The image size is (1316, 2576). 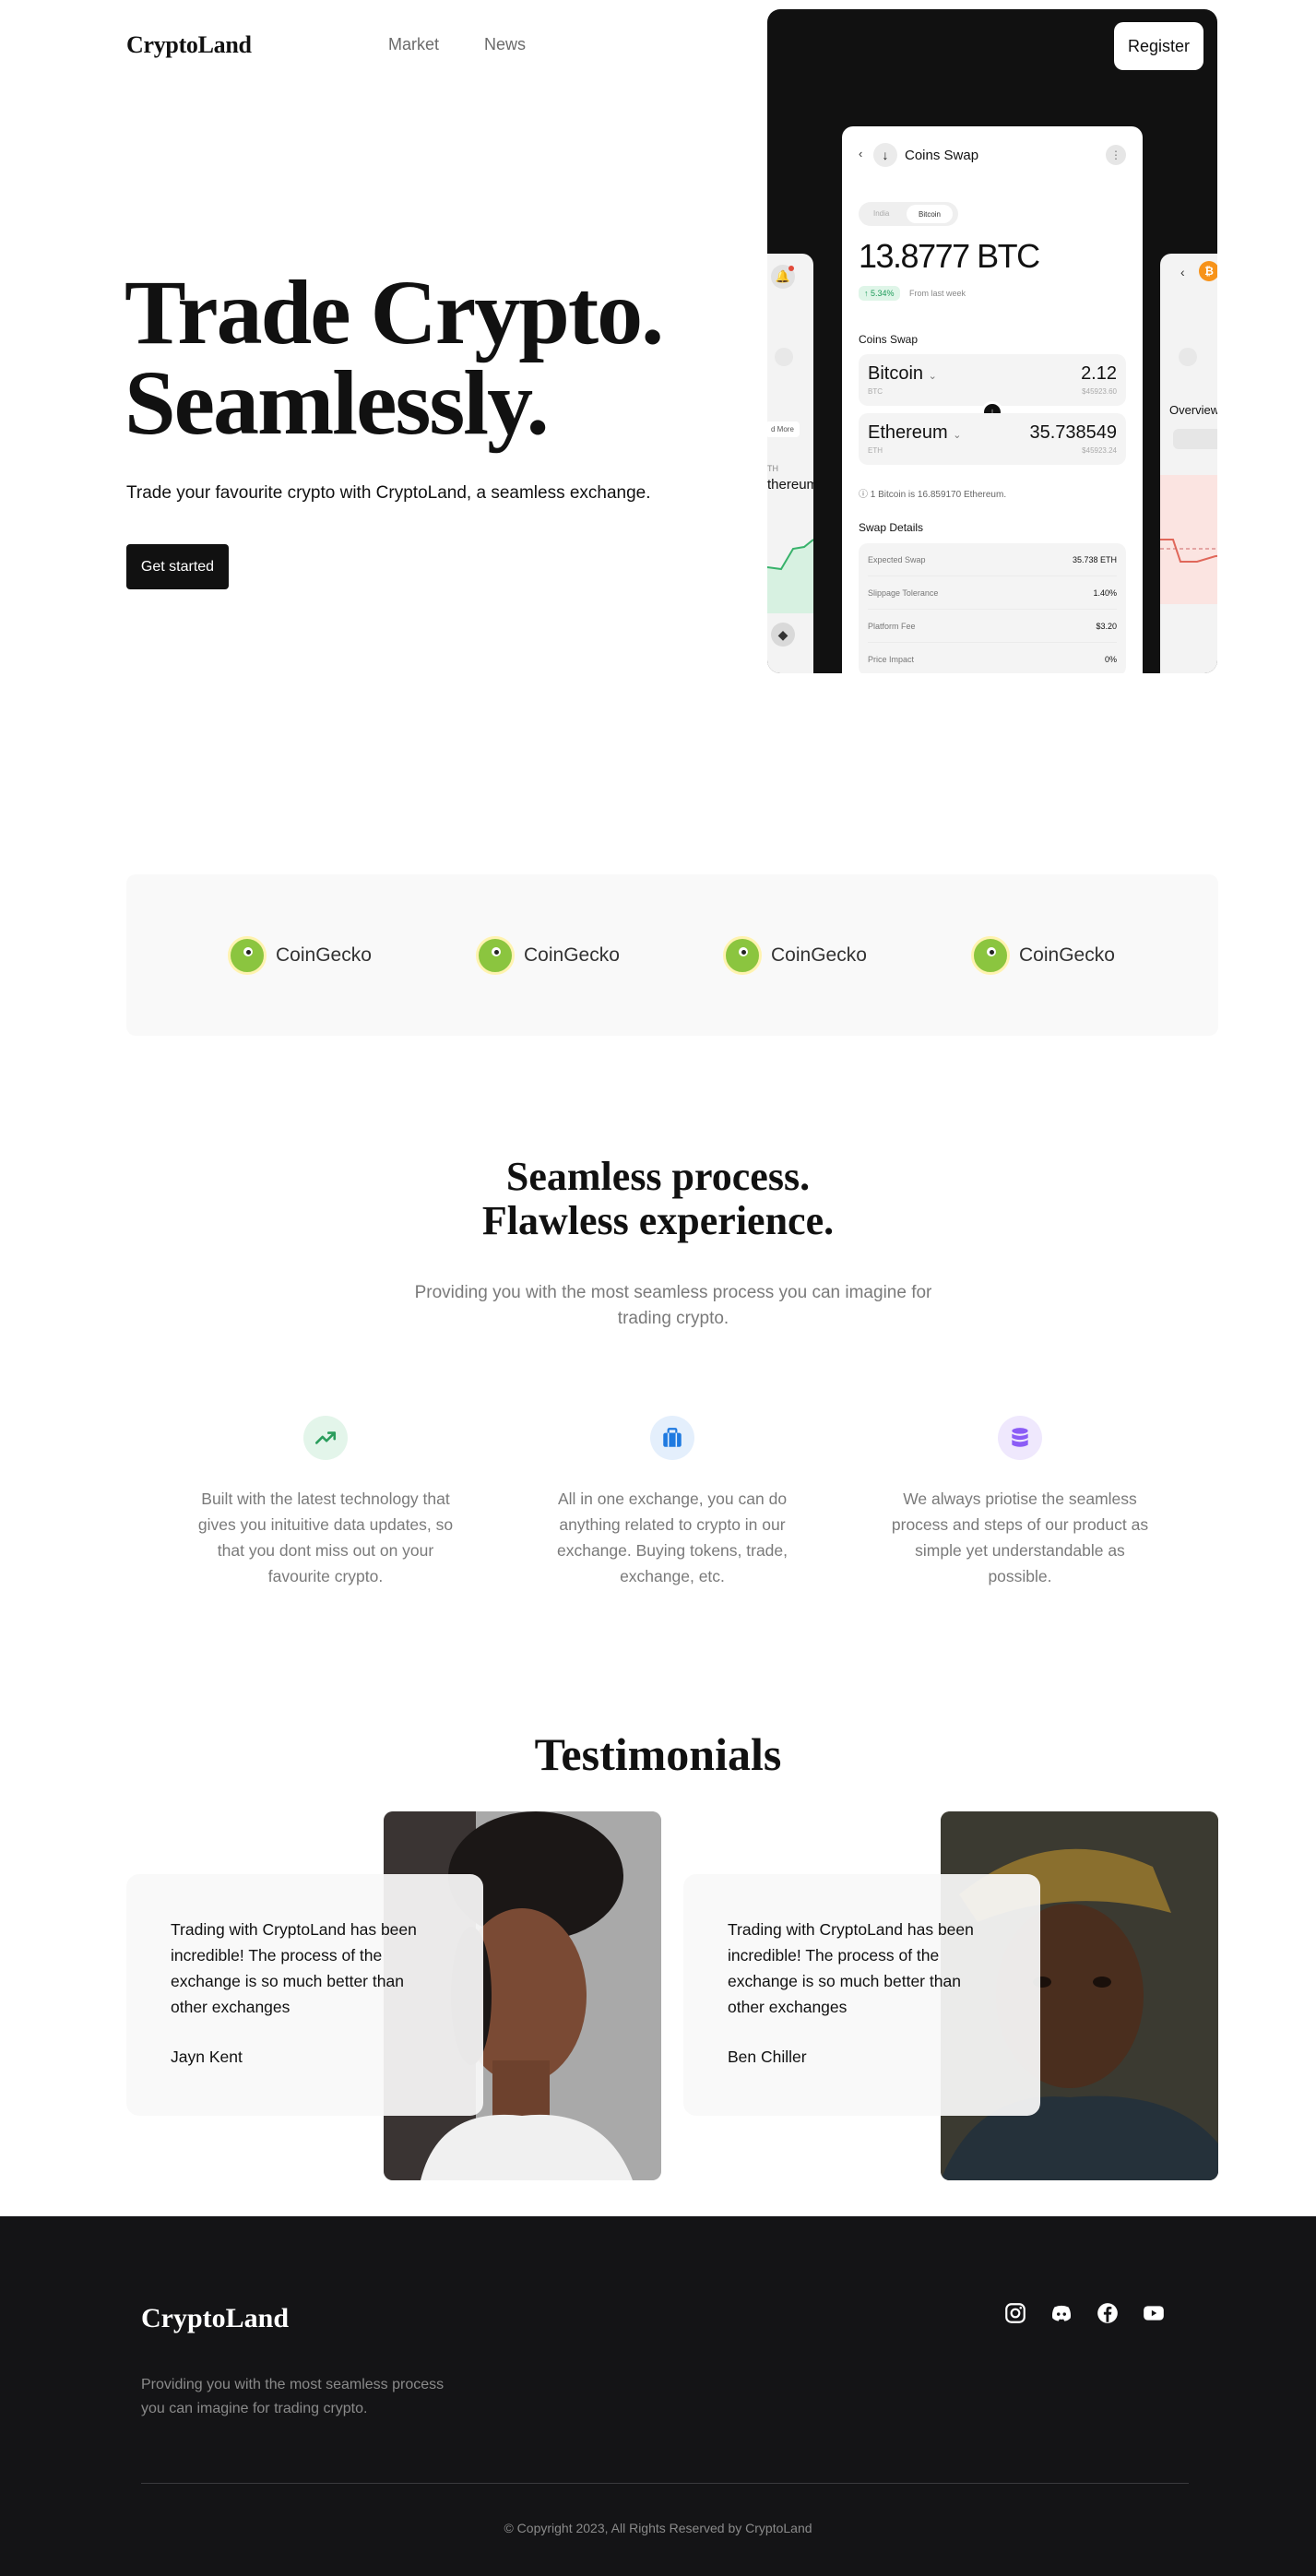 What do you see at coordinates (880, 294) in the screenshot?
I see `change-badge: ↑ 5.34%` at bounding box center [880, 294].